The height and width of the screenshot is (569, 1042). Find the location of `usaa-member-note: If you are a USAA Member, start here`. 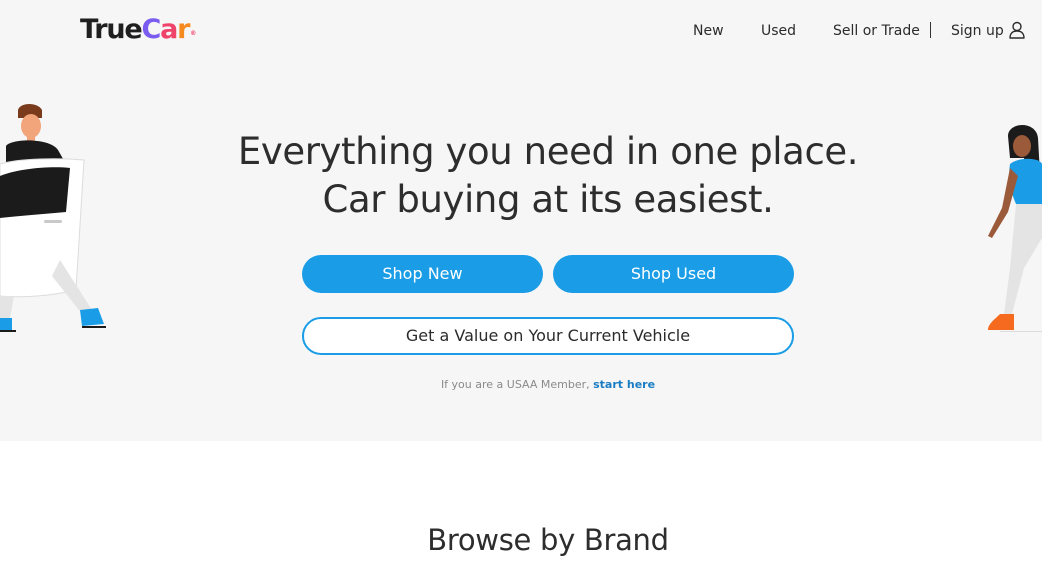

usaa-member-note: If you are a USAA Member, start here is located at coordinates (548, 385).